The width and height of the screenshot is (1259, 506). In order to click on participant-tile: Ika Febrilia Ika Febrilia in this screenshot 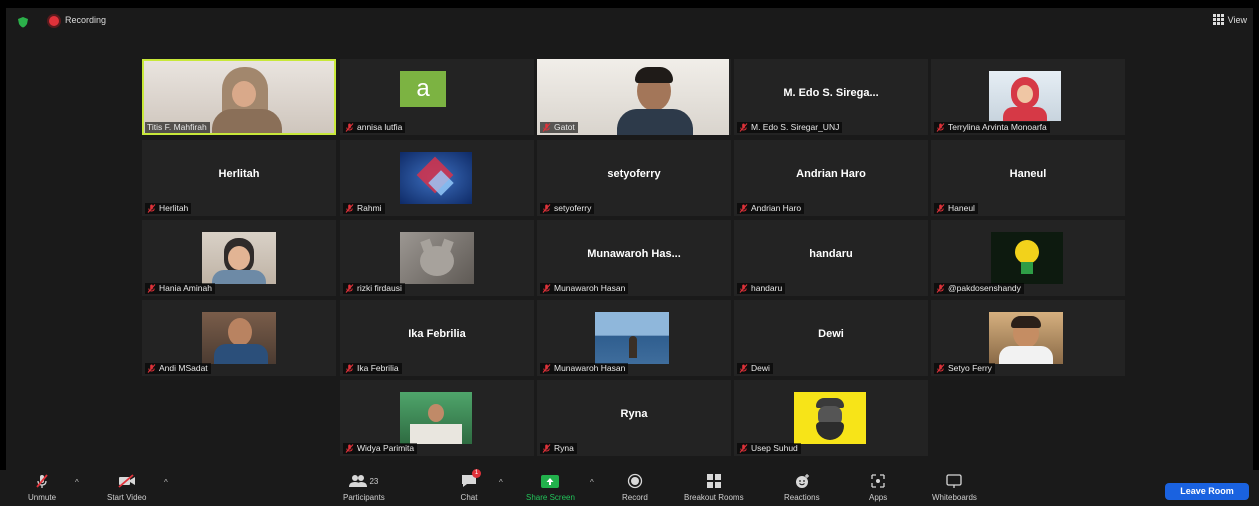, I will do `click(437, 338)`.